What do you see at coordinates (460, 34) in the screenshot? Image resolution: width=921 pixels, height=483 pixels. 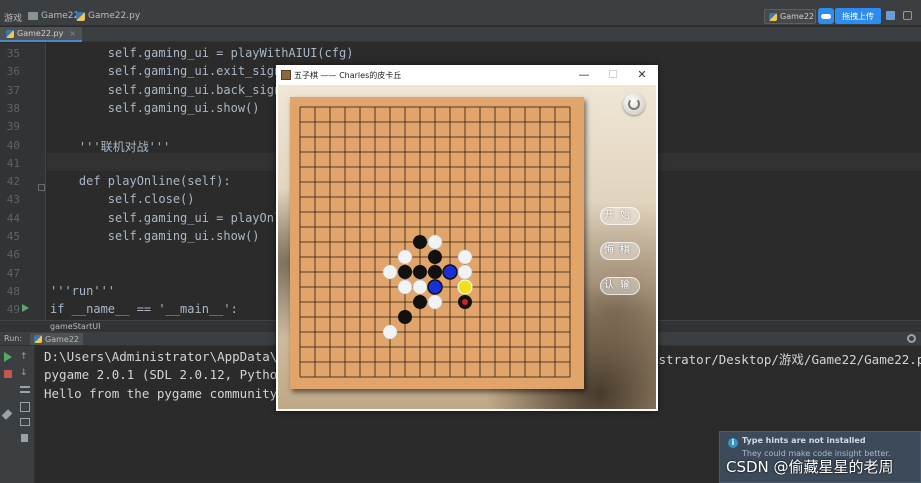 I see `editor-tab-bar: Game22.py ×` at bounding box center [460, 34].